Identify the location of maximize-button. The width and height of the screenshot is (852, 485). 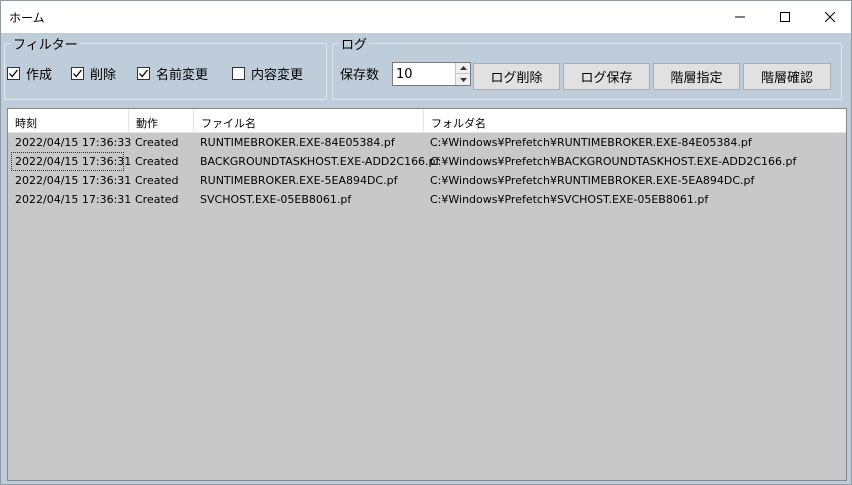
(785, 17).